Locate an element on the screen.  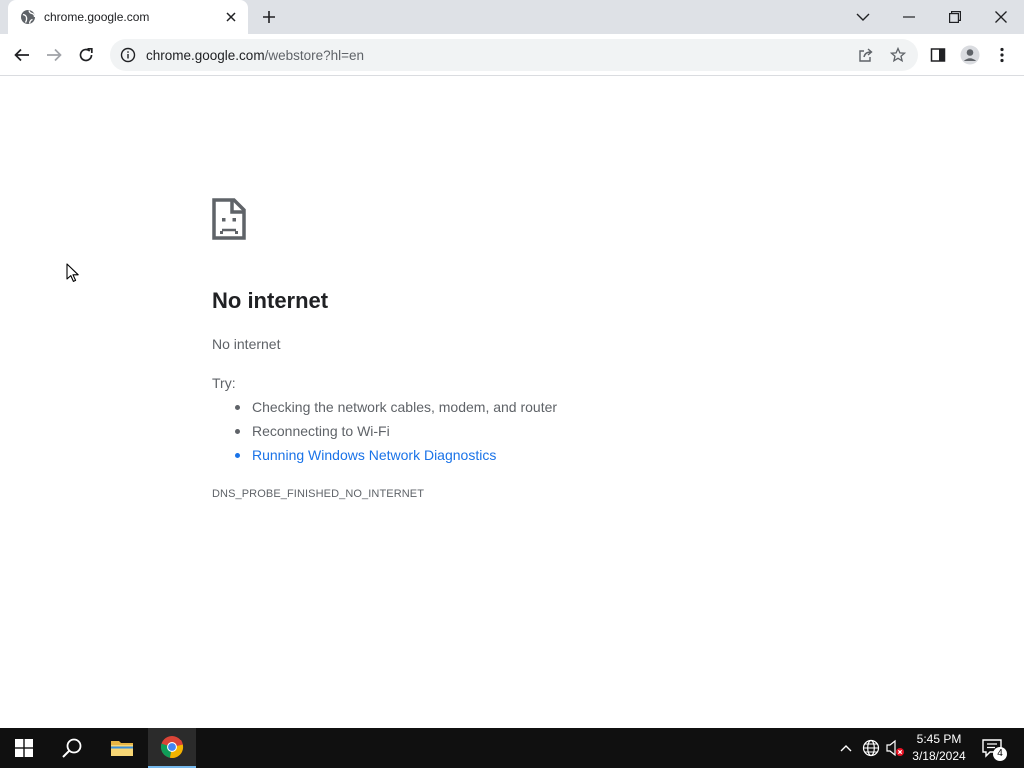
error-title: No internet is located at coordinates (270, 300).